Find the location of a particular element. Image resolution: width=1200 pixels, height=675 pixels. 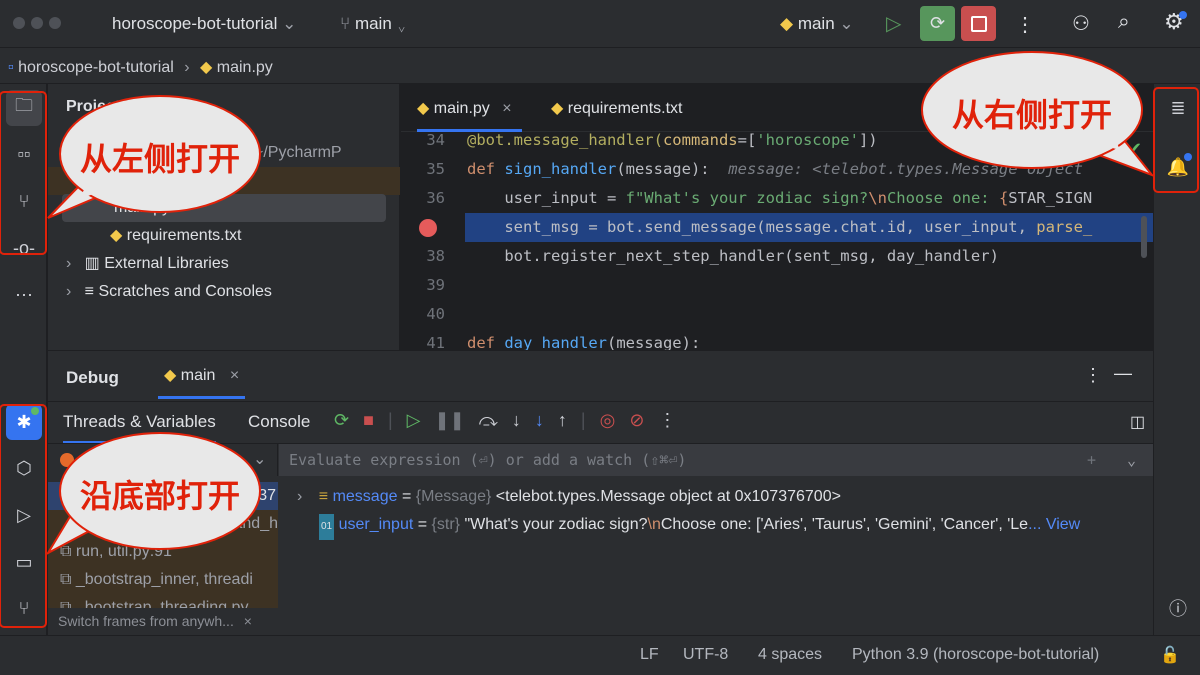

left-highlight-box is located at coordinates (23, 173).